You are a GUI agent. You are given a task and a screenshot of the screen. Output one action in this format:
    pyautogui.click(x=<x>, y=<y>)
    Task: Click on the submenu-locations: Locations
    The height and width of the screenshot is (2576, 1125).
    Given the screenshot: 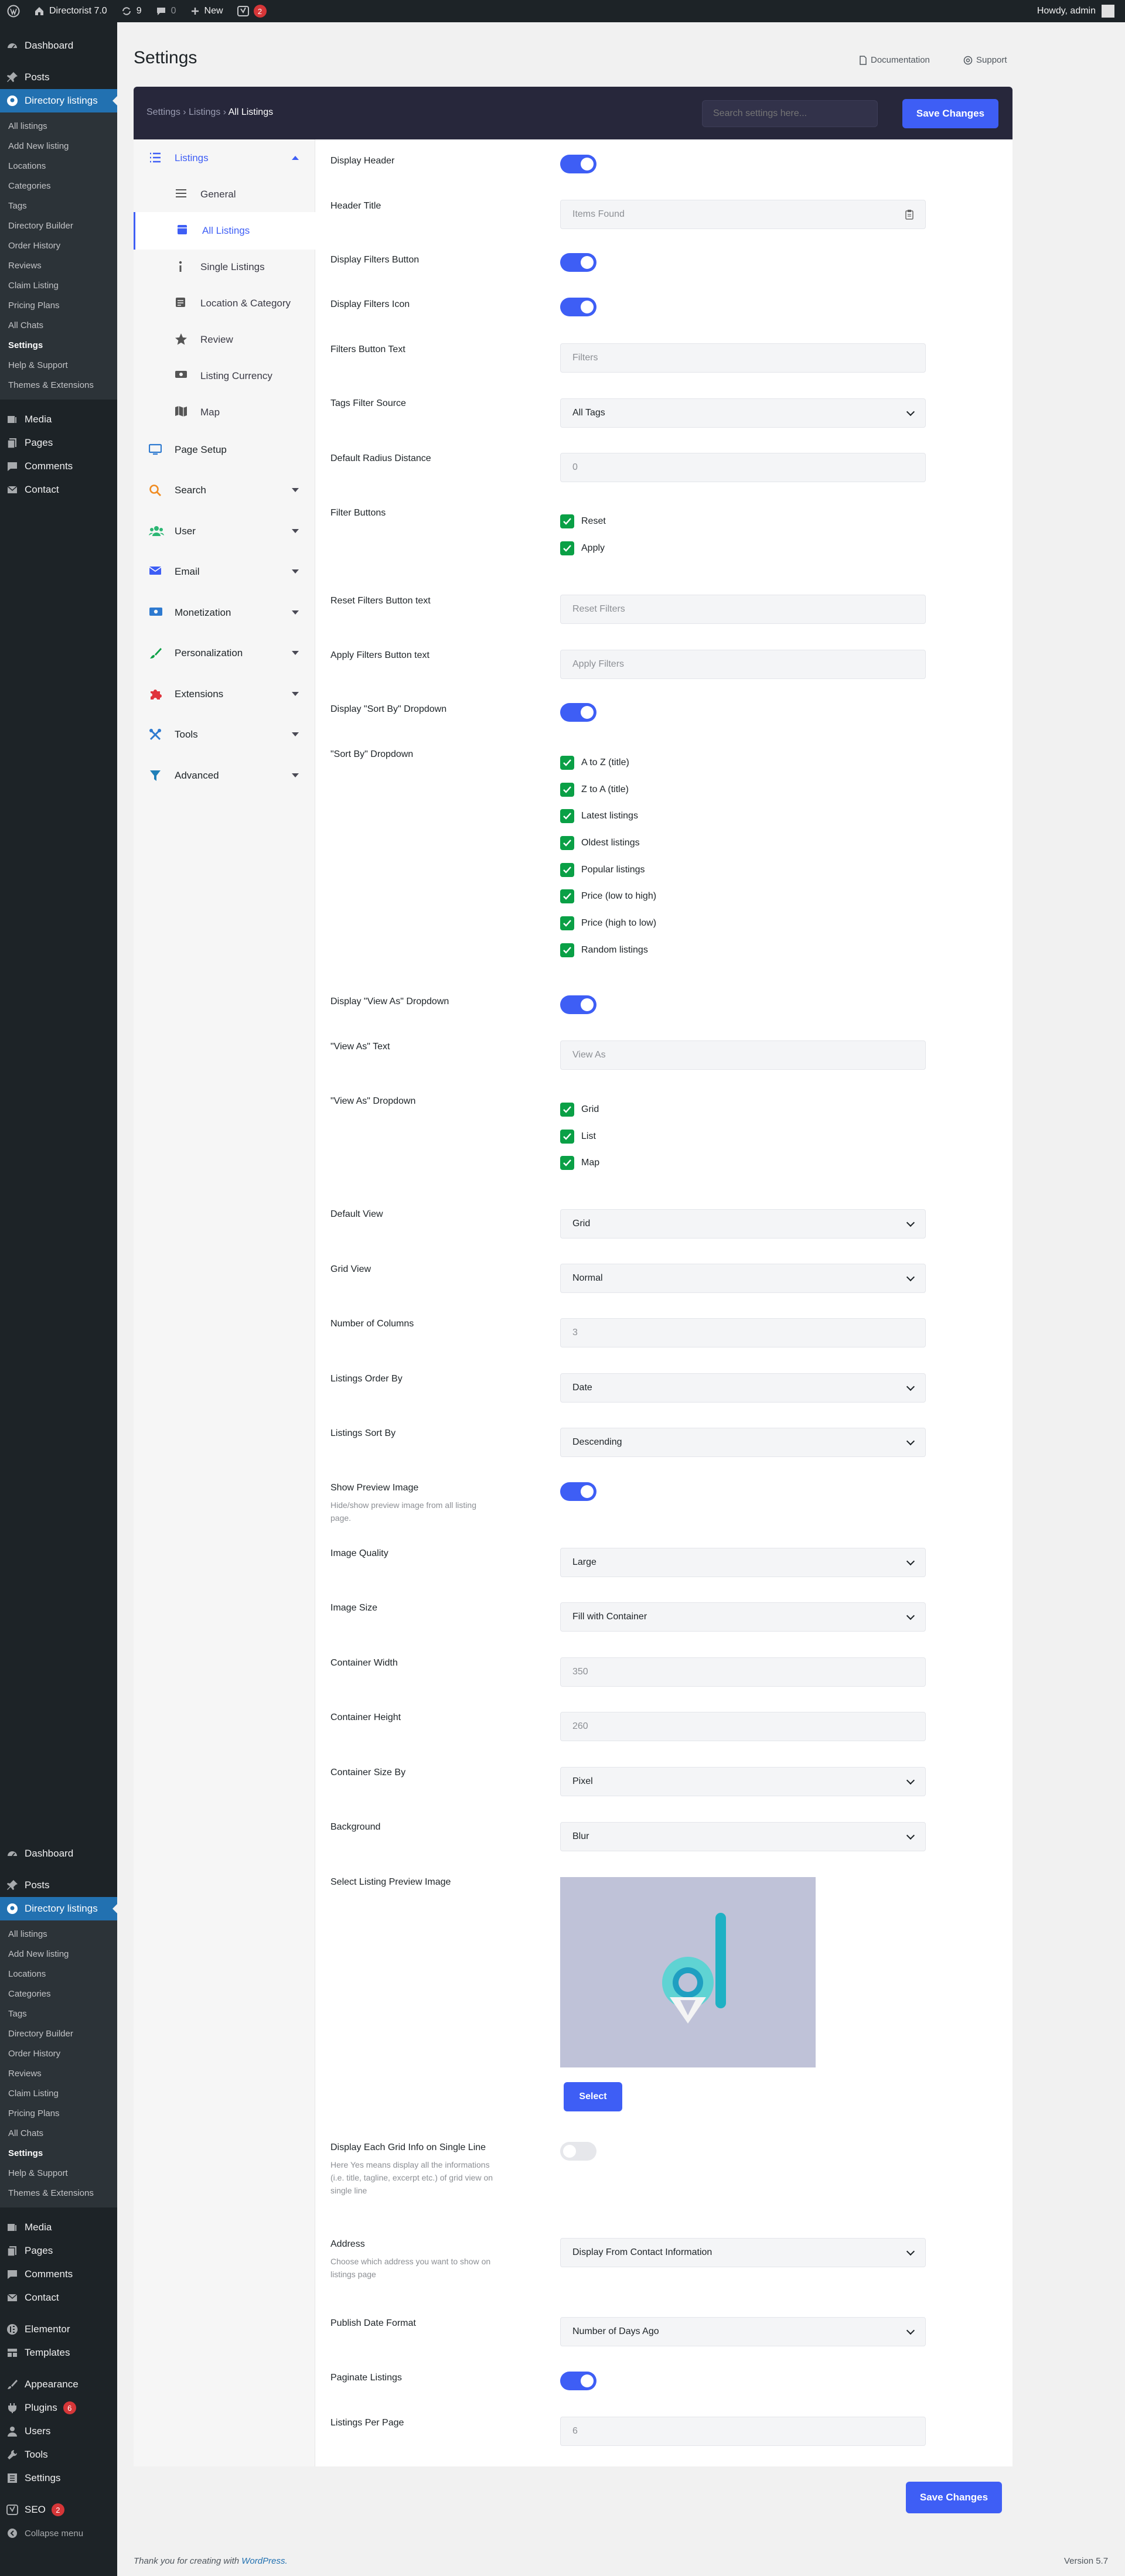 What is the action you would take?
    pyautogui.click(x=58, y=1974)
    